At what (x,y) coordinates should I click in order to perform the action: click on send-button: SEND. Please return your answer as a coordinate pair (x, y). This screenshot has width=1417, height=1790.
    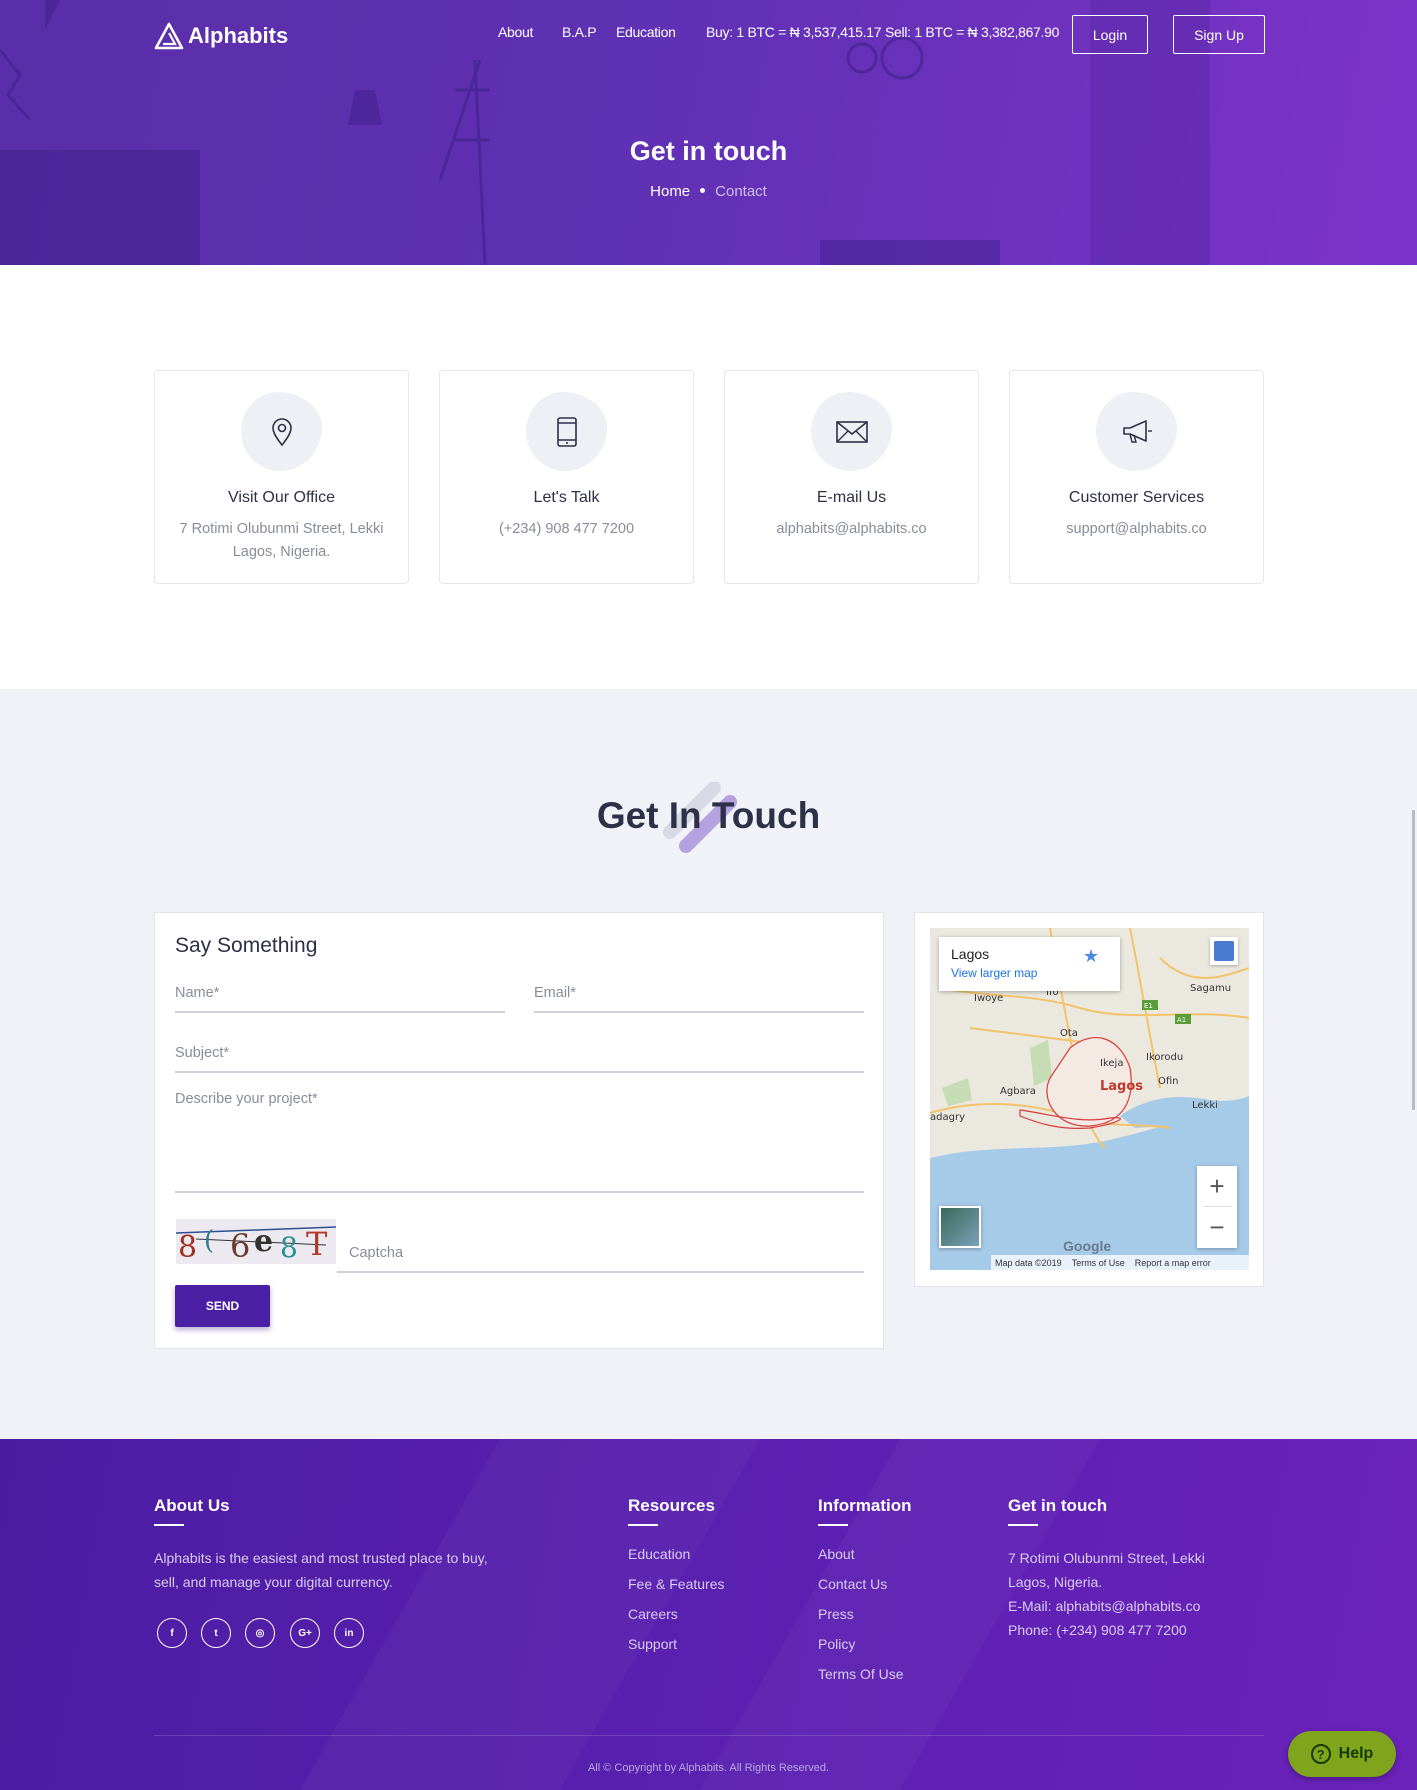
    Looking at the image, I should click on (222, 1306).